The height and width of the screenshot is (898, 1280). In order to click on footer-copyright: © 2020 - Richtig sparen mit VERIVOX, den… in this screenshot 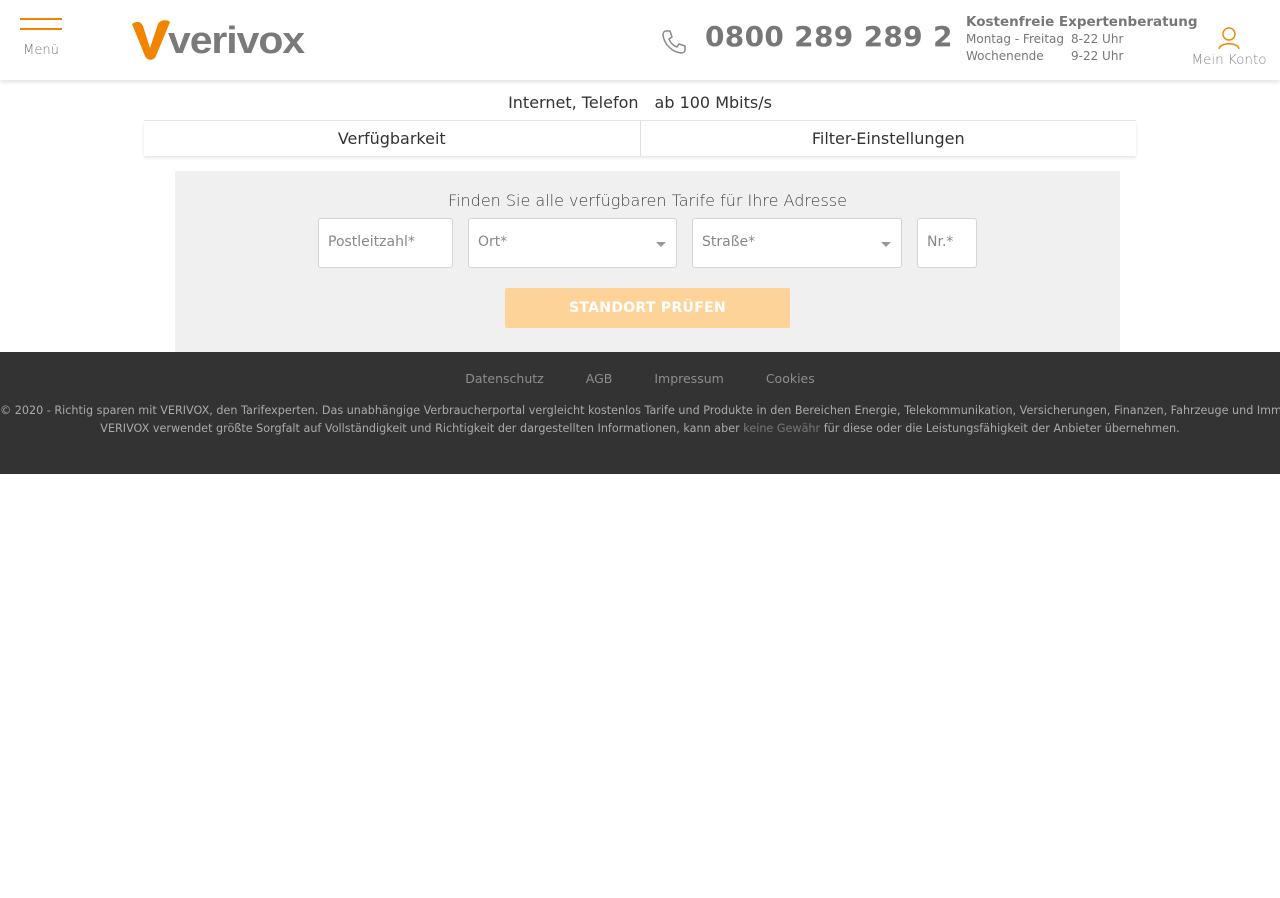, I will do `click(640, 410)`.